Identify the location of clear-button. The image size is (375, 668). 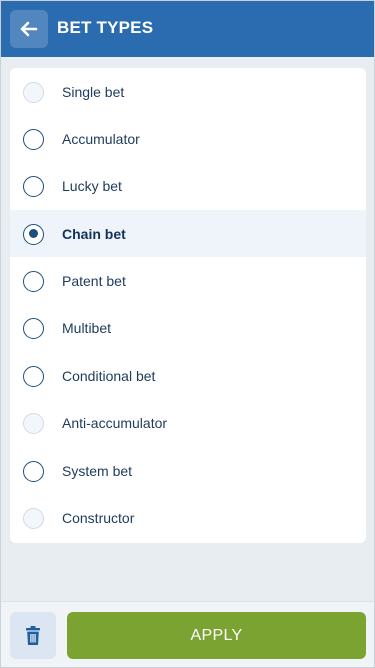
(33, 635).